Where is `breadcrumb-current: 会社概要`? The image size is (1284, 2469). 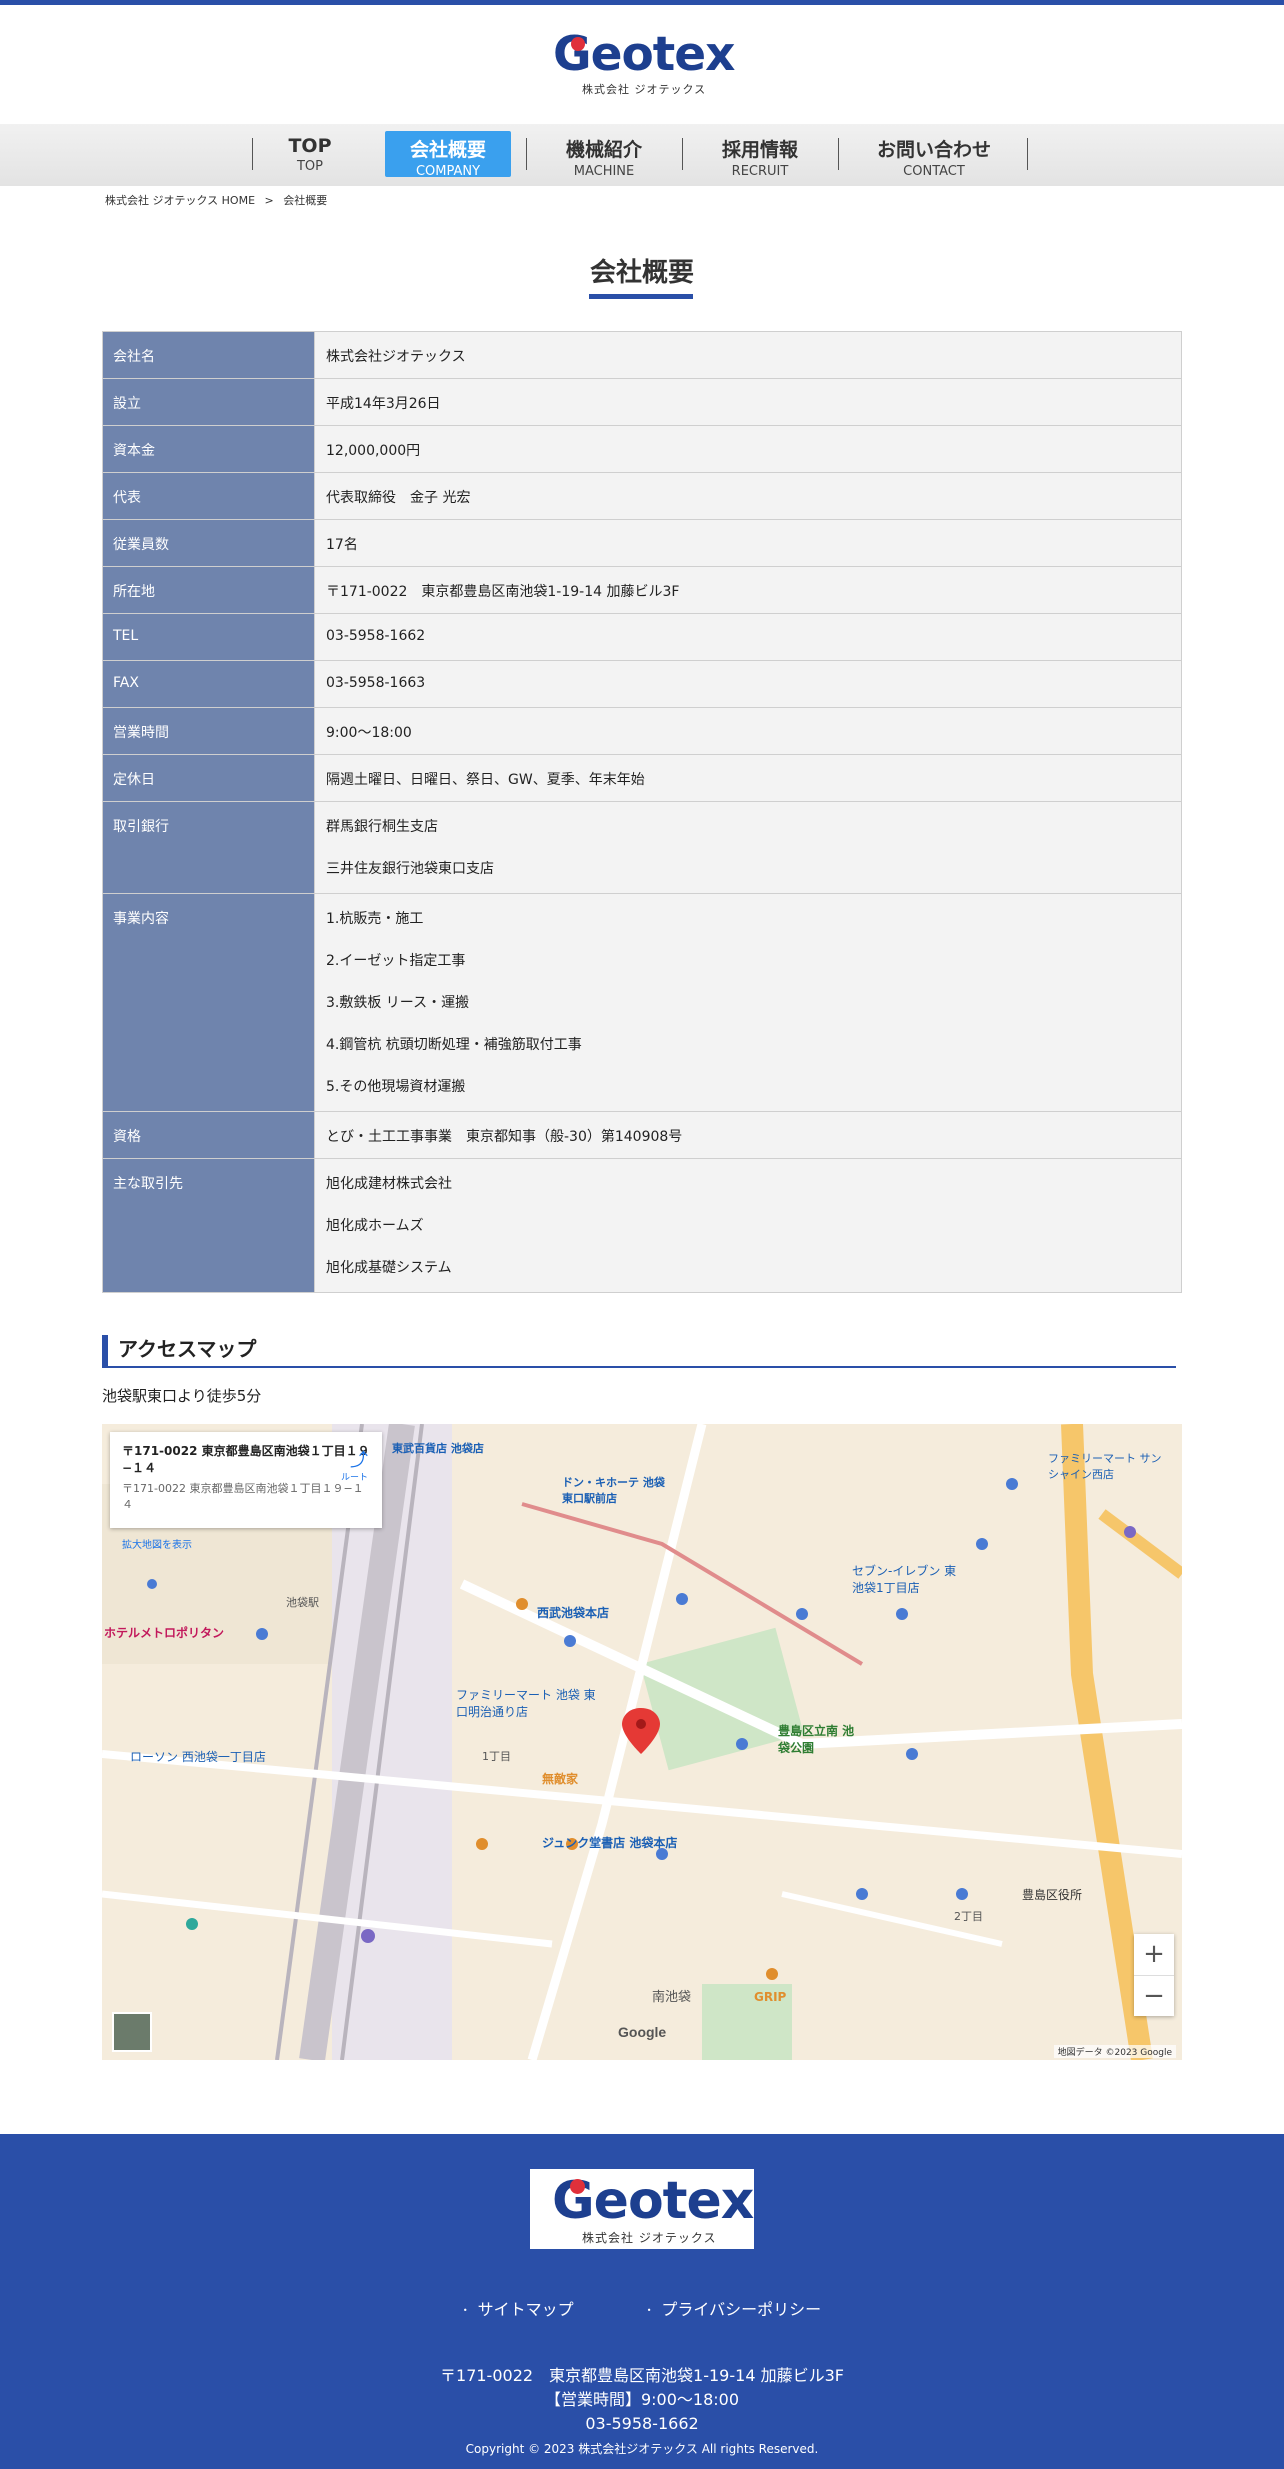
breadcrumb-current: 会社概要 is located at coordinates (305, 200).